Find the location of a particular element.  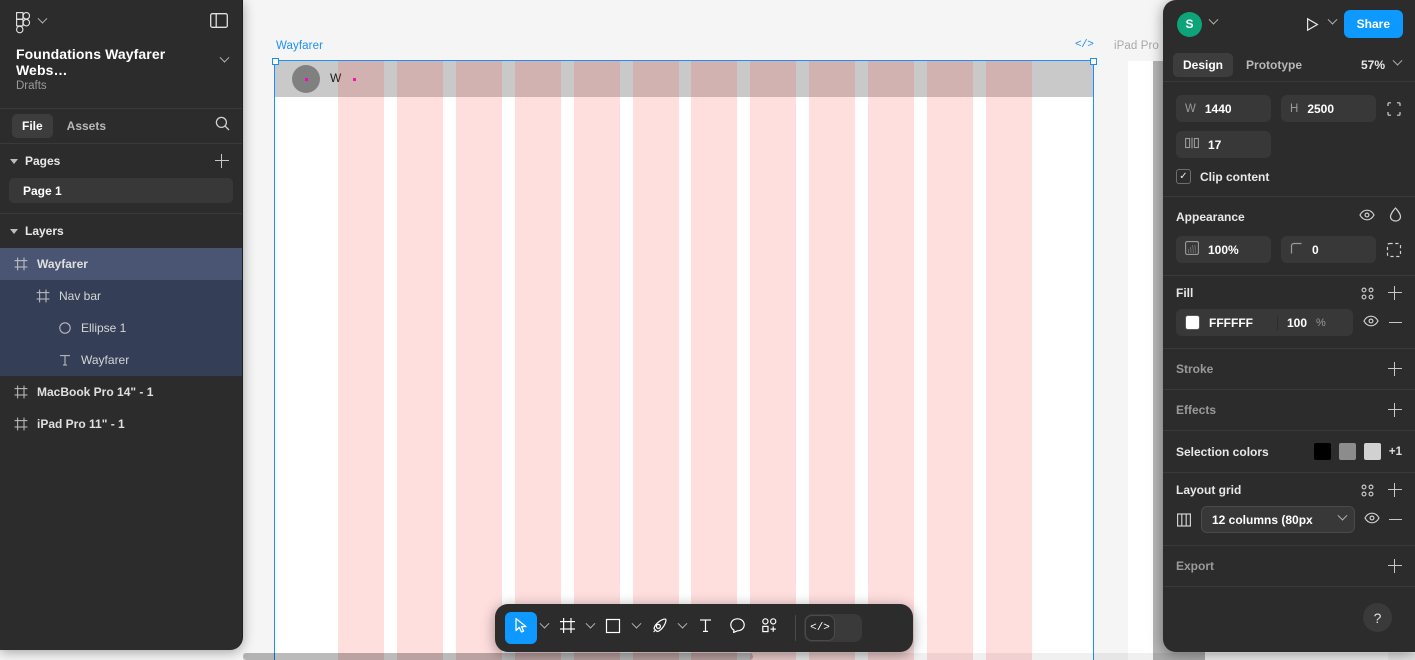

layer-row: Nav bar is located at coordinates (121, 296).